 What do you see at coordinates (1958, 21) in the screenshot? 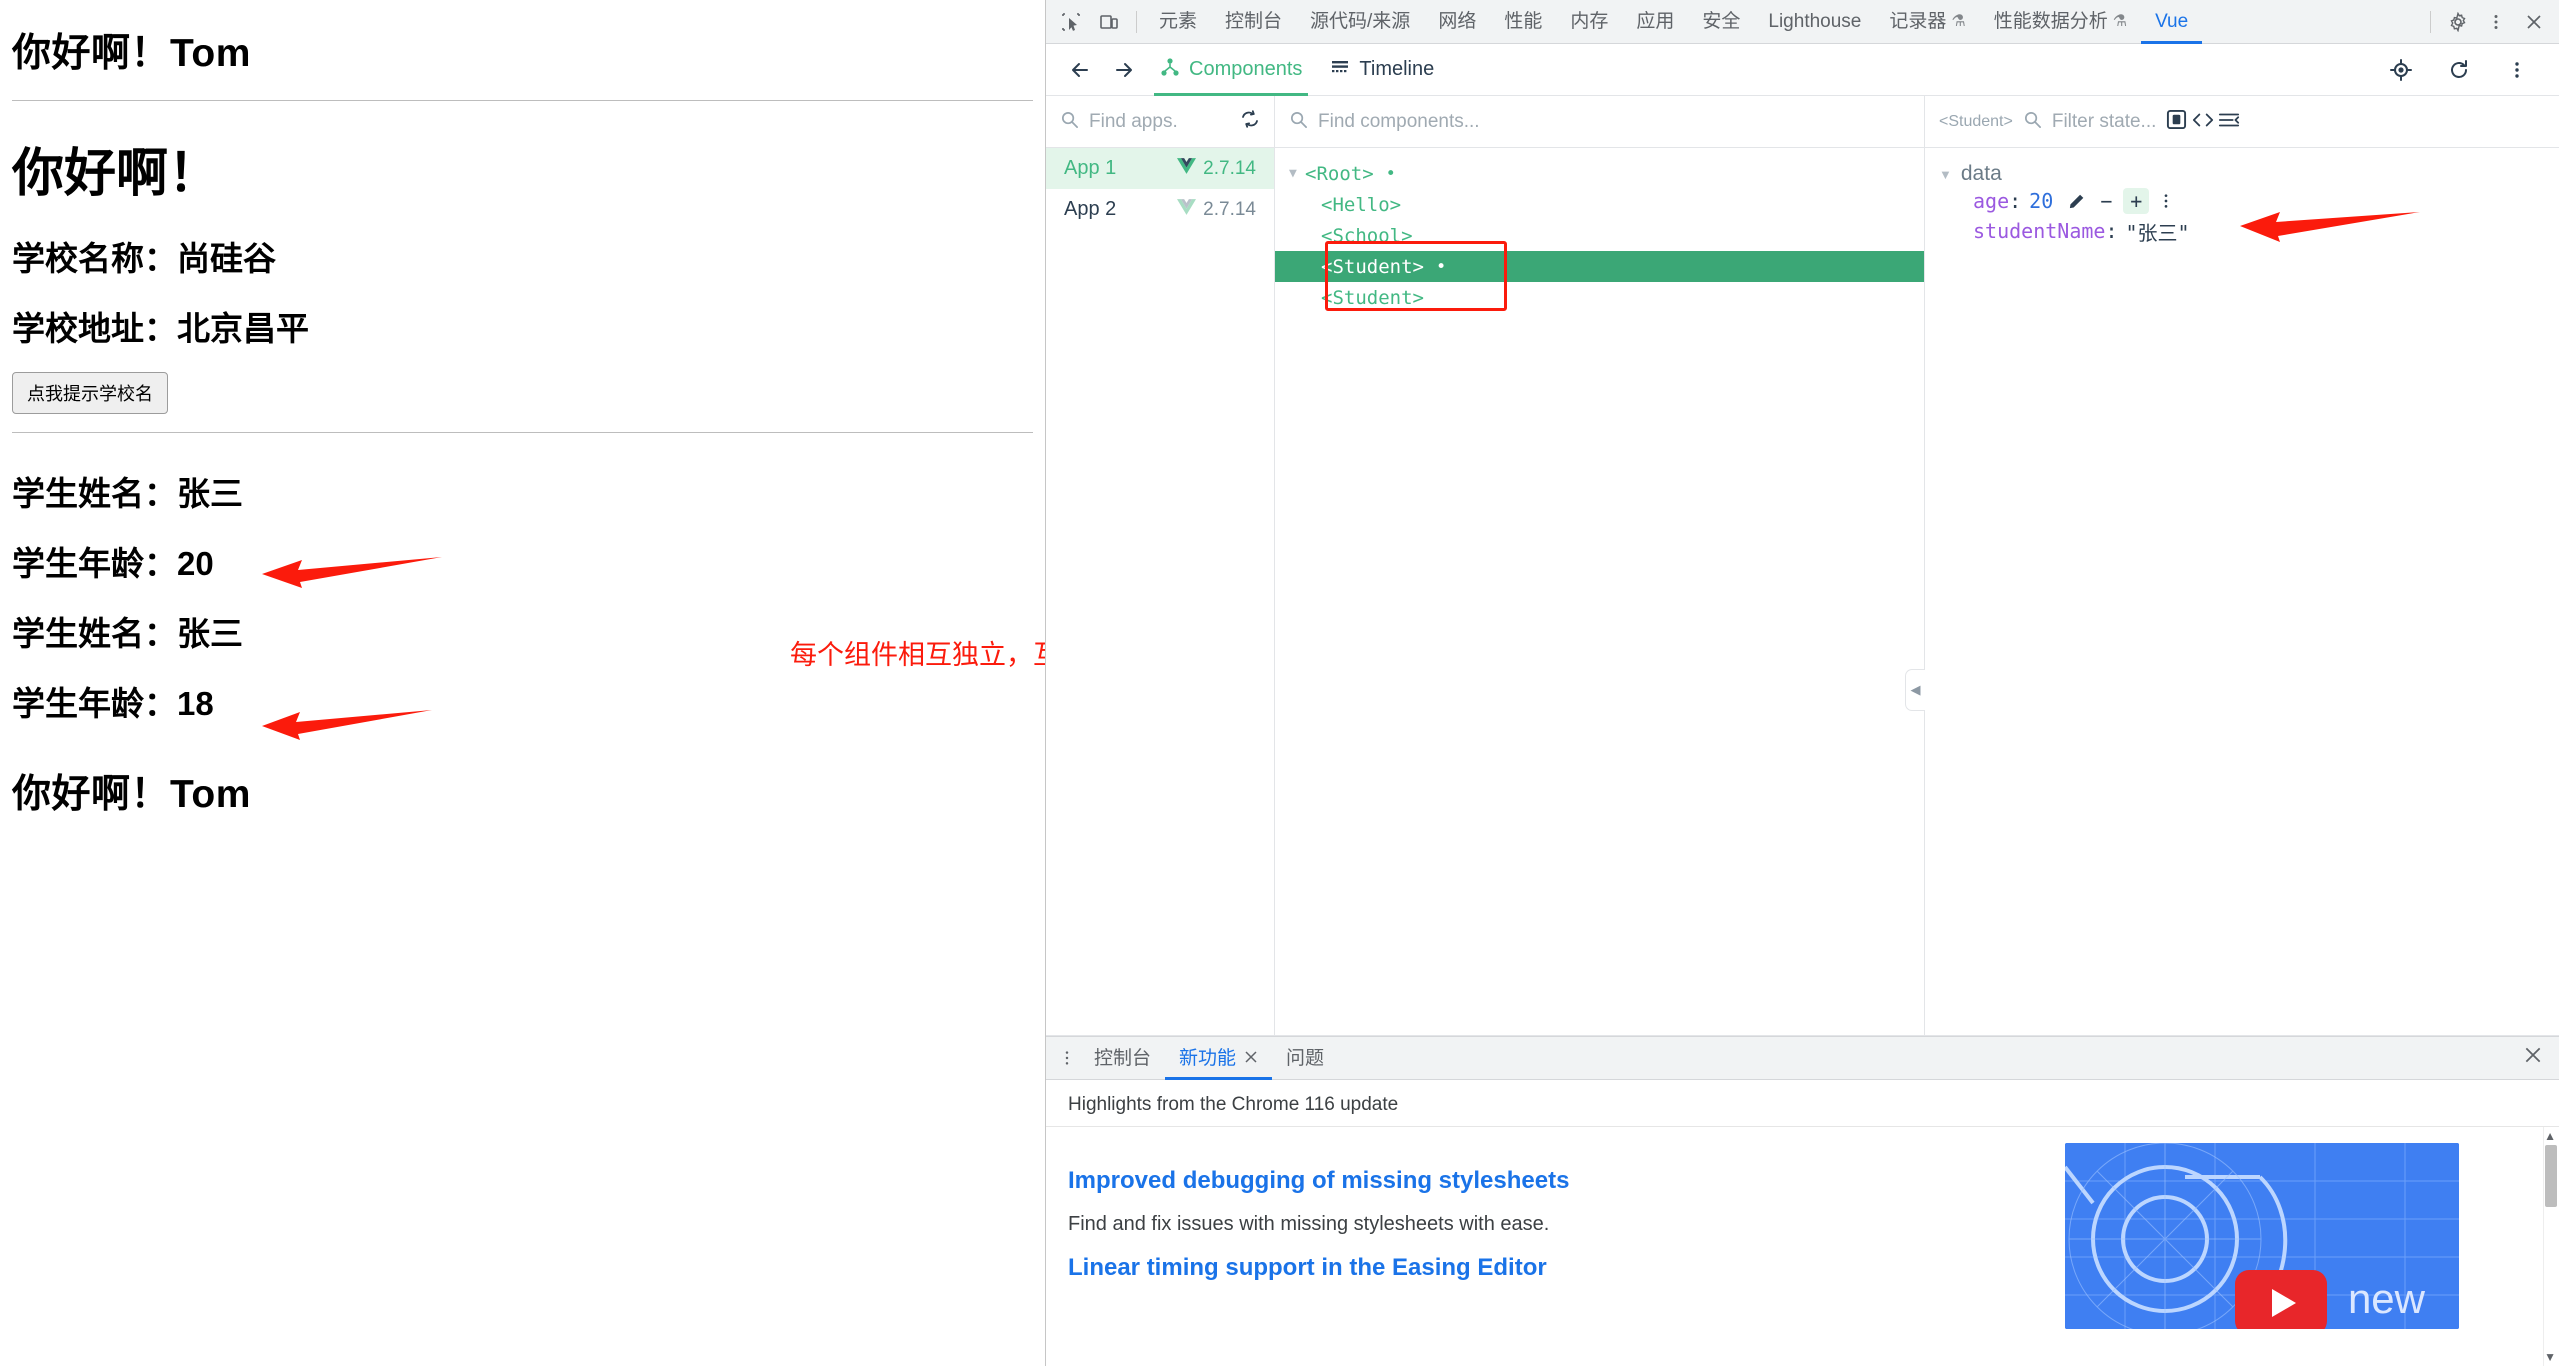
I see `flask-icon: ⚗` at bounding box center [1958, 21].